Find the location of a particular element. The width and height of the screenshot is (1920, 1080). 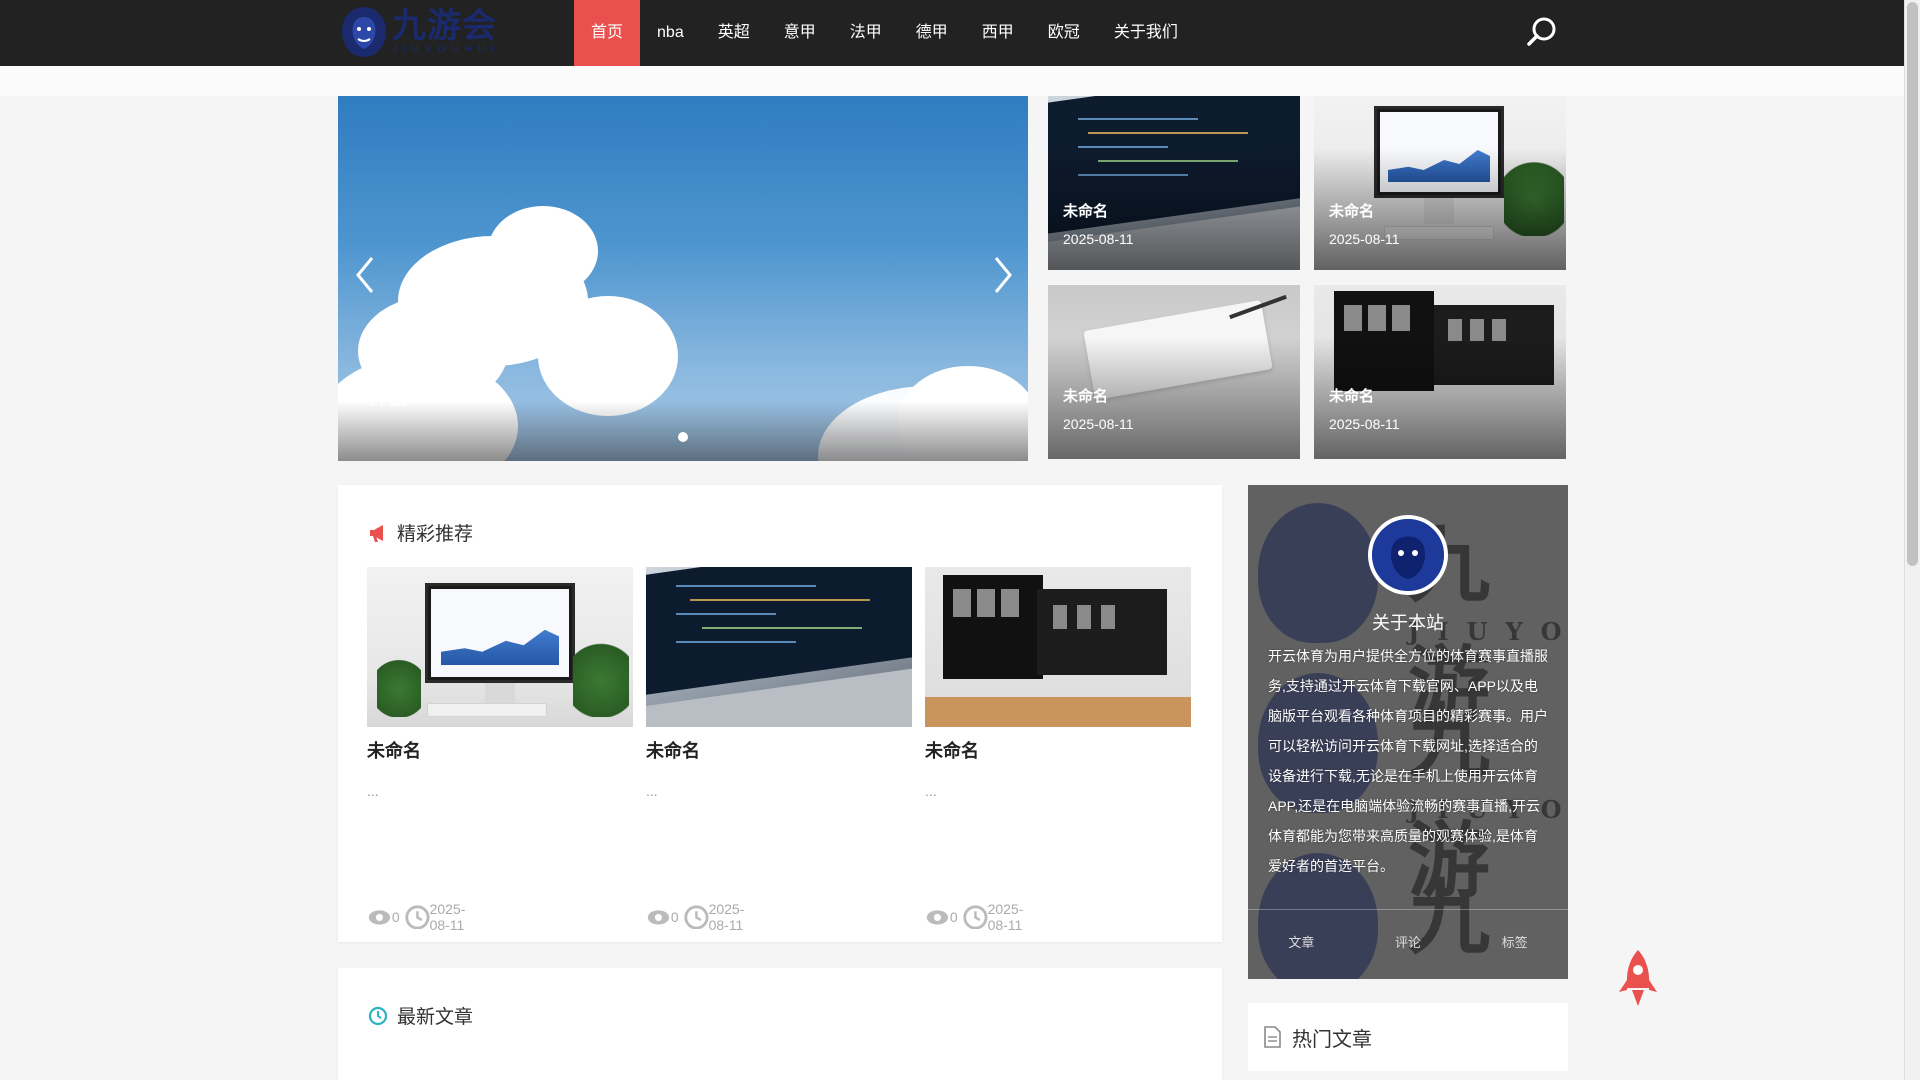

rocket-icon is located at coordinates (1638, 979).